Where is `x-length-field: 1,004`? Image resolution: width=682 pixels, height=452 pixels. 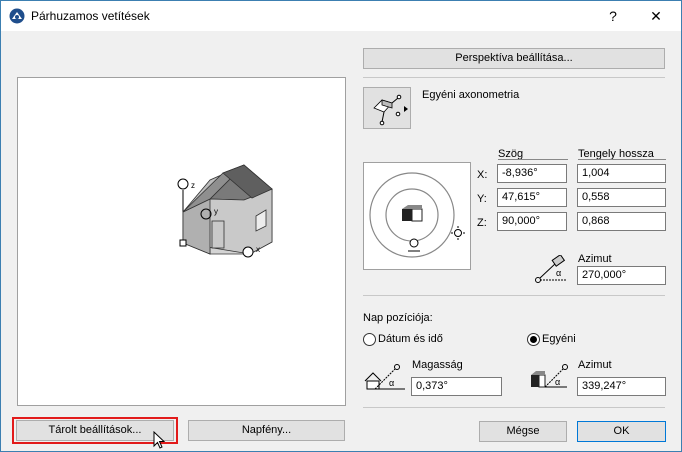 x-length-field: 1,004 is located at coordinates (621, 173).